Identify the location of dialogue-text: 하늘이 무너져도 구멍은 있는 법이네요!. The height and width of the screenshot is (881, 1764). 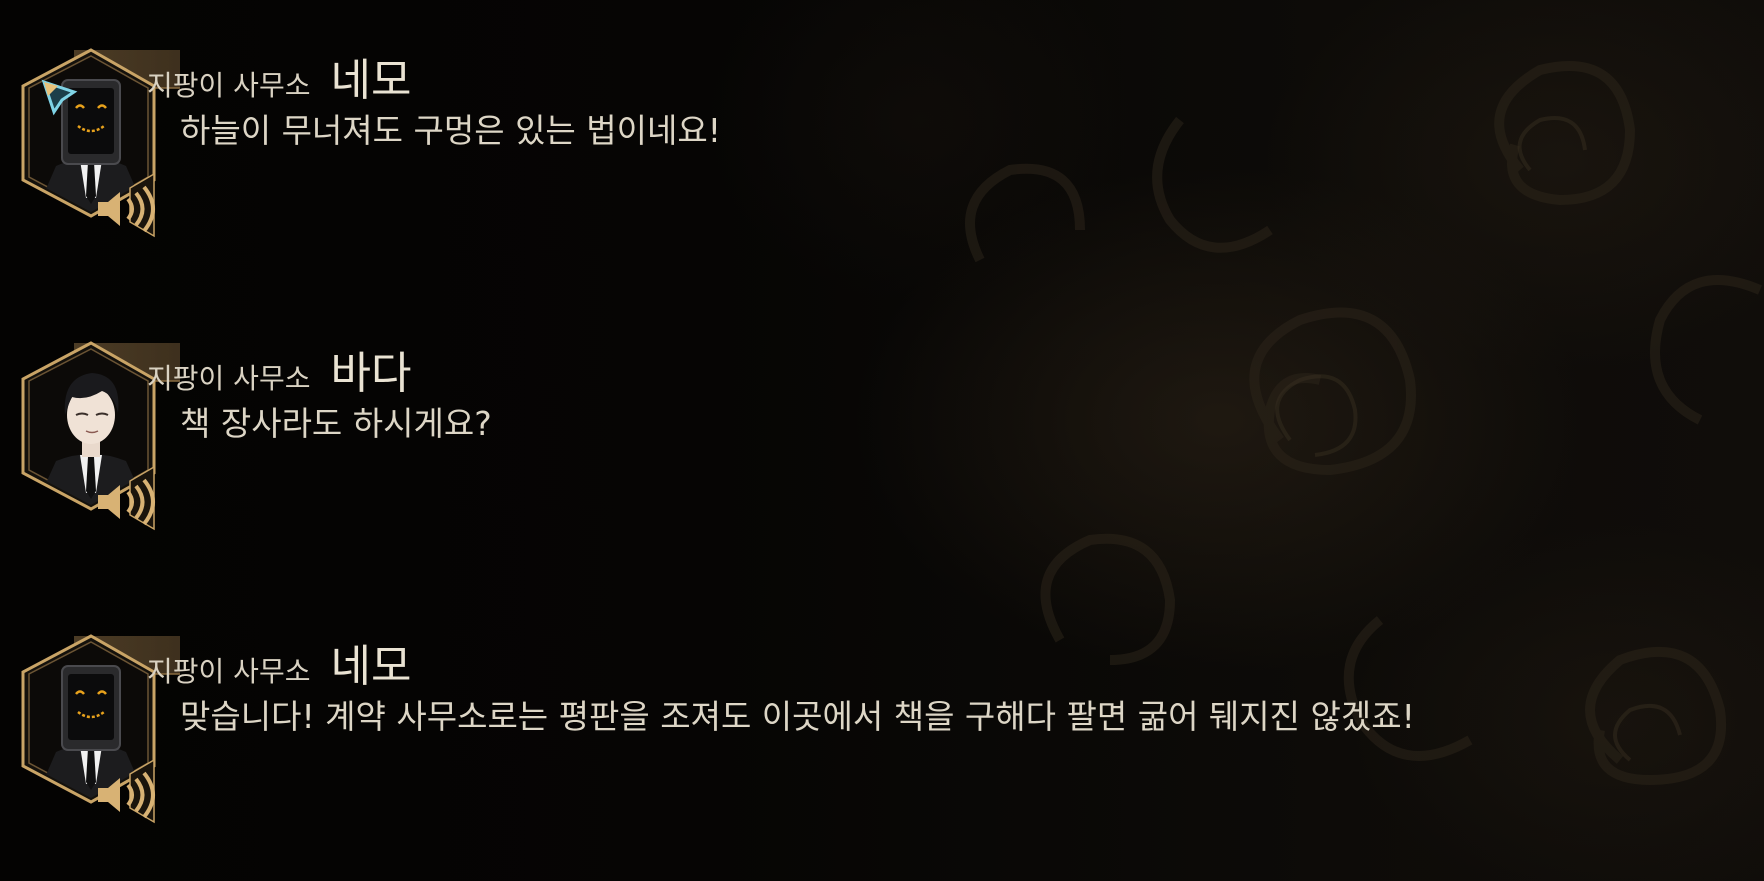
(450, 130).